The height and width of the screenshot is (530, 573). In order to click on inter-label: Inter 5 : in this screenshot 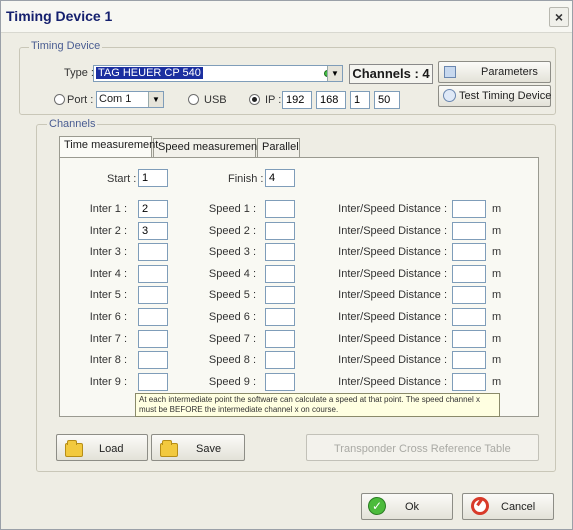, I will do `click(108, 295)`.